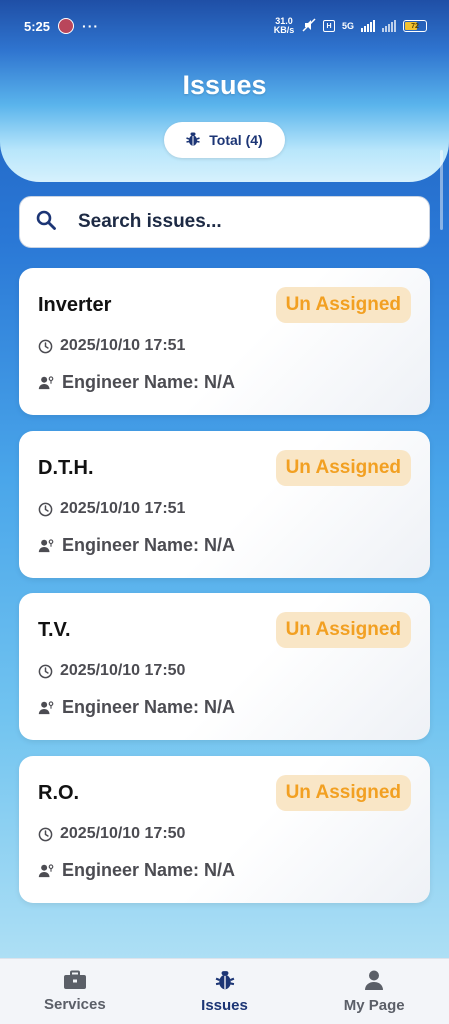 This screenshot has width=449, height=1024. What do you see at coordinates (37, 26) in the screenshot?
I see `status-time: 5:25` at bounding box center [37, 26].